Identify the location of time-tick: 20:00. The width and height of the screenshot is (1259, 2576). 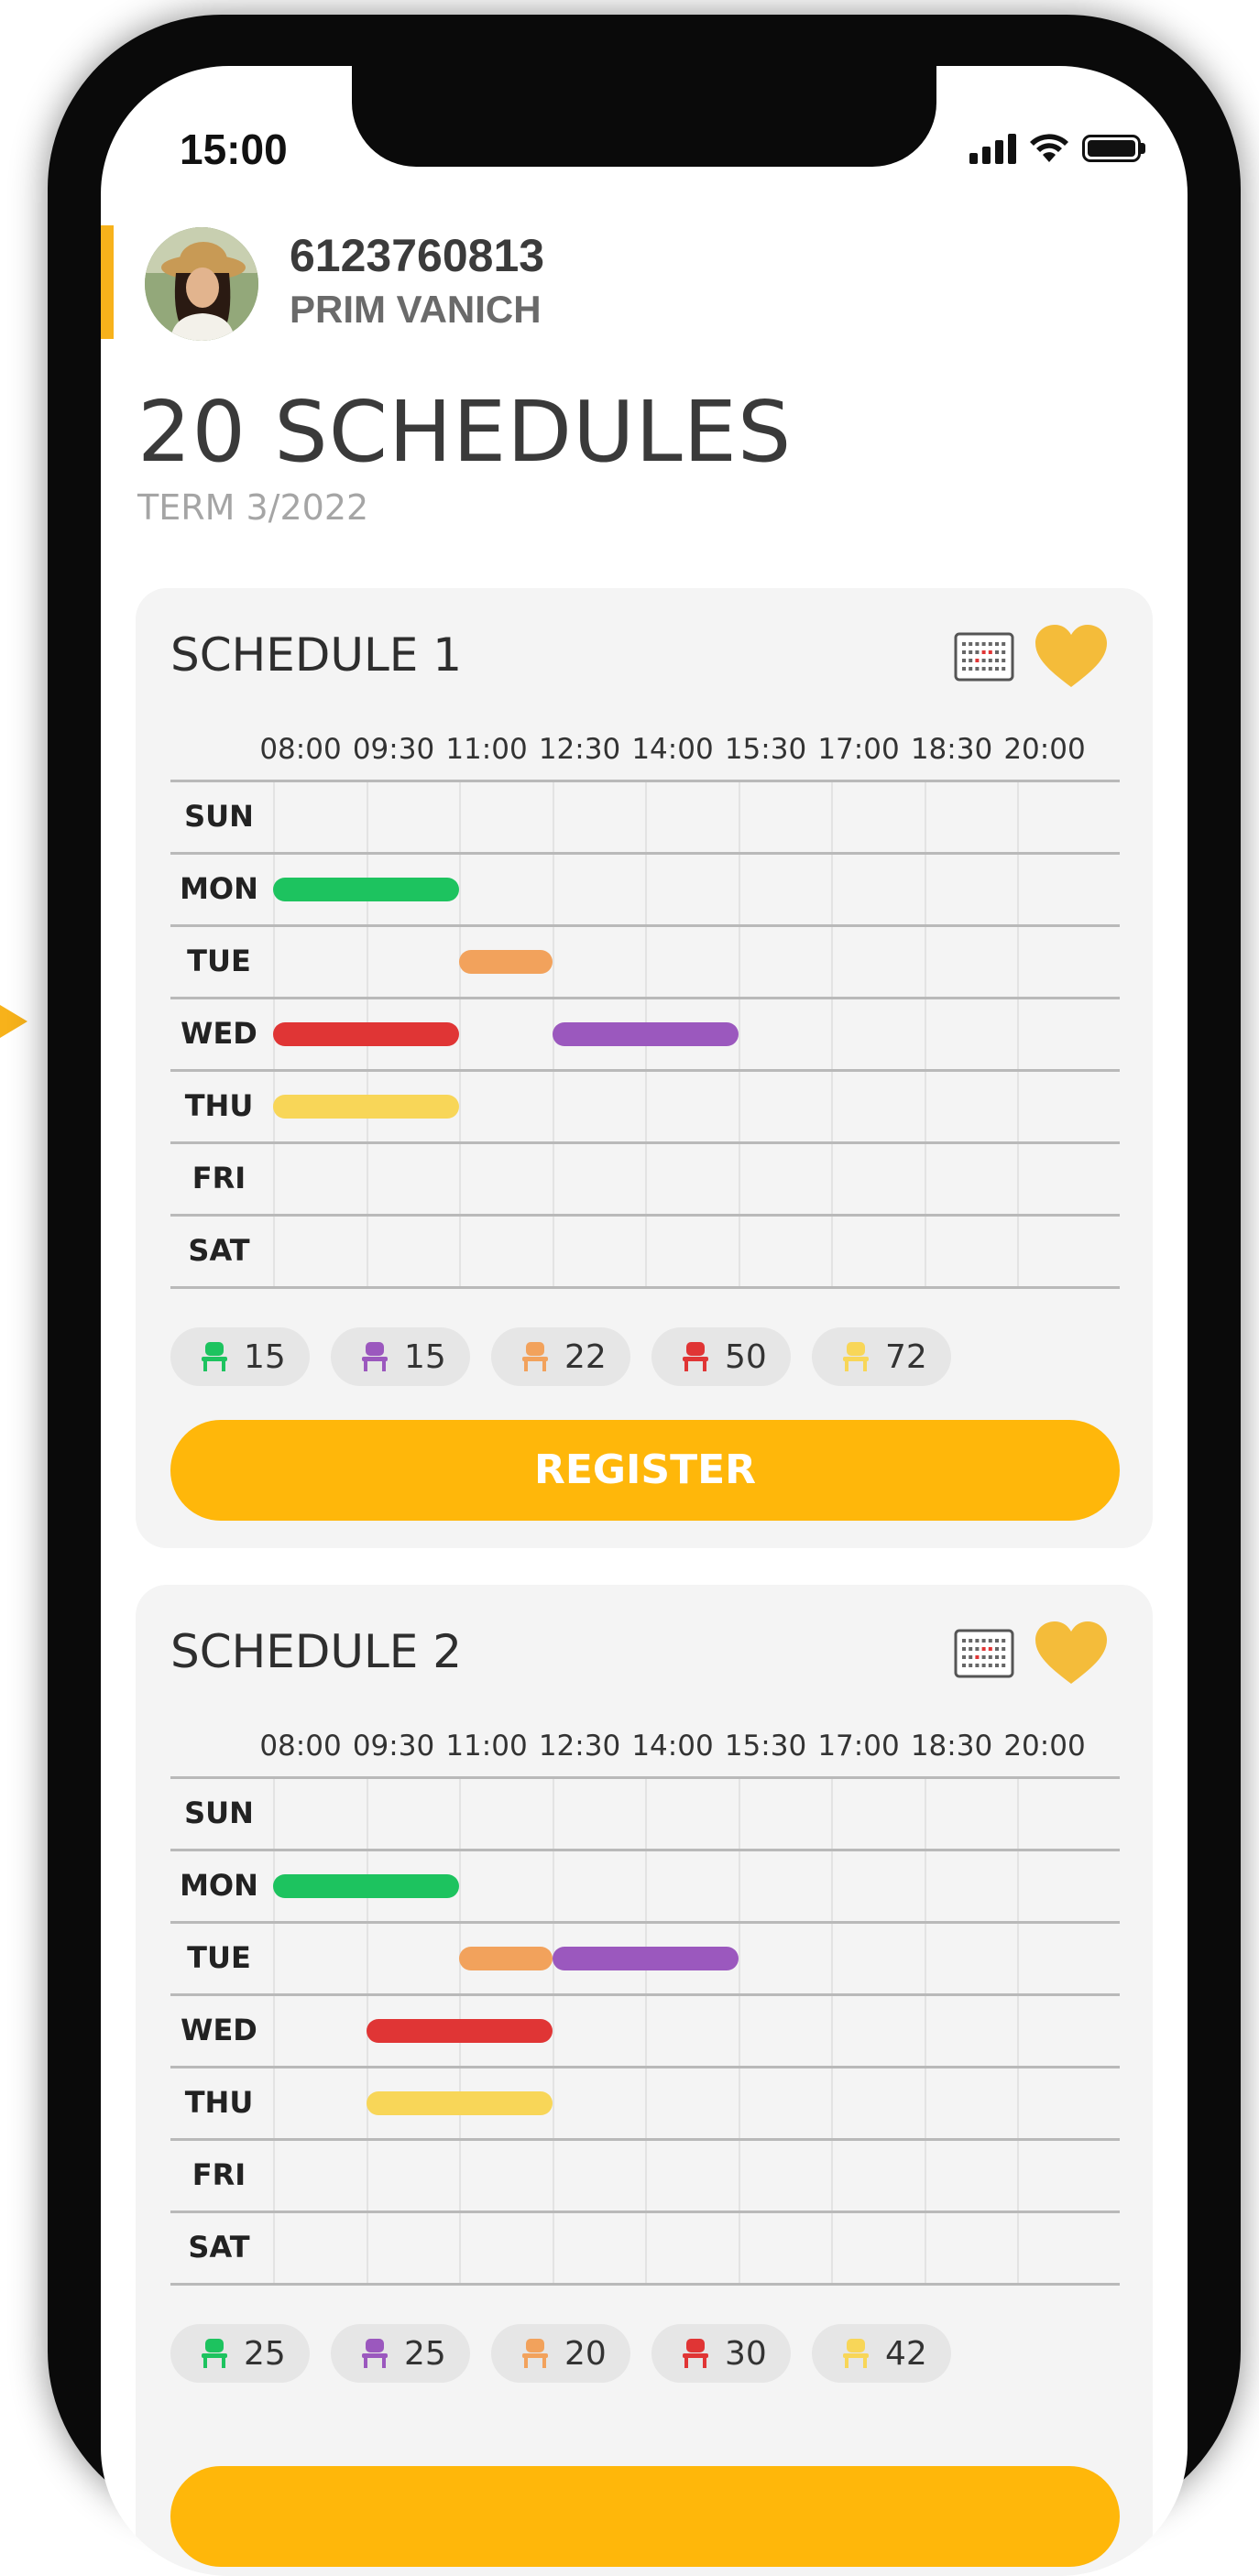
(1044, 1747).